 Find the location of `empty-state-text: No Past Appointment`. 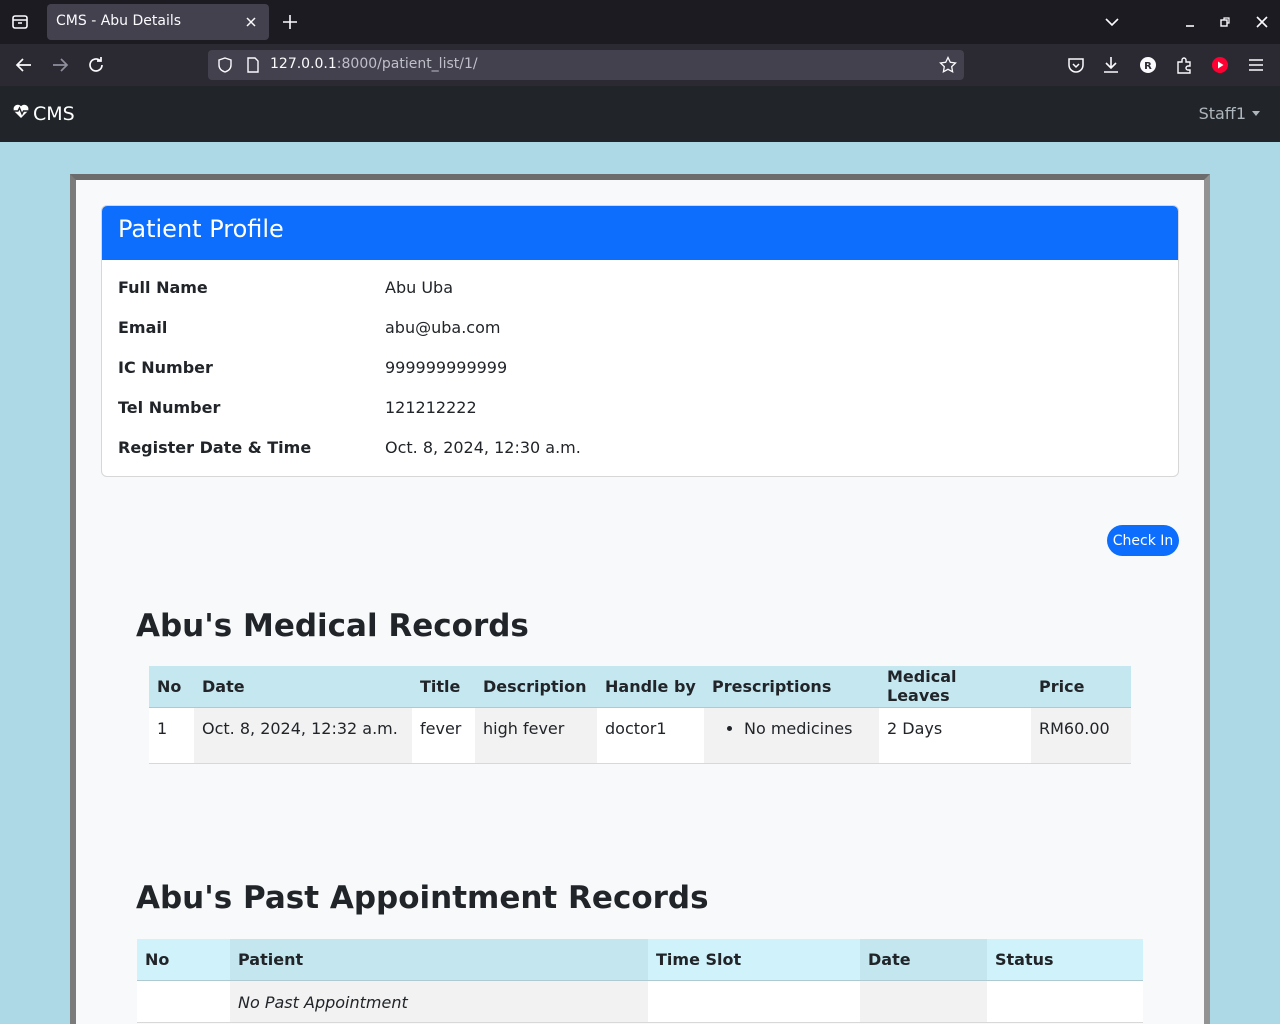

empty-state-text: No Past Appointment is located at coordinates (439, 1001).